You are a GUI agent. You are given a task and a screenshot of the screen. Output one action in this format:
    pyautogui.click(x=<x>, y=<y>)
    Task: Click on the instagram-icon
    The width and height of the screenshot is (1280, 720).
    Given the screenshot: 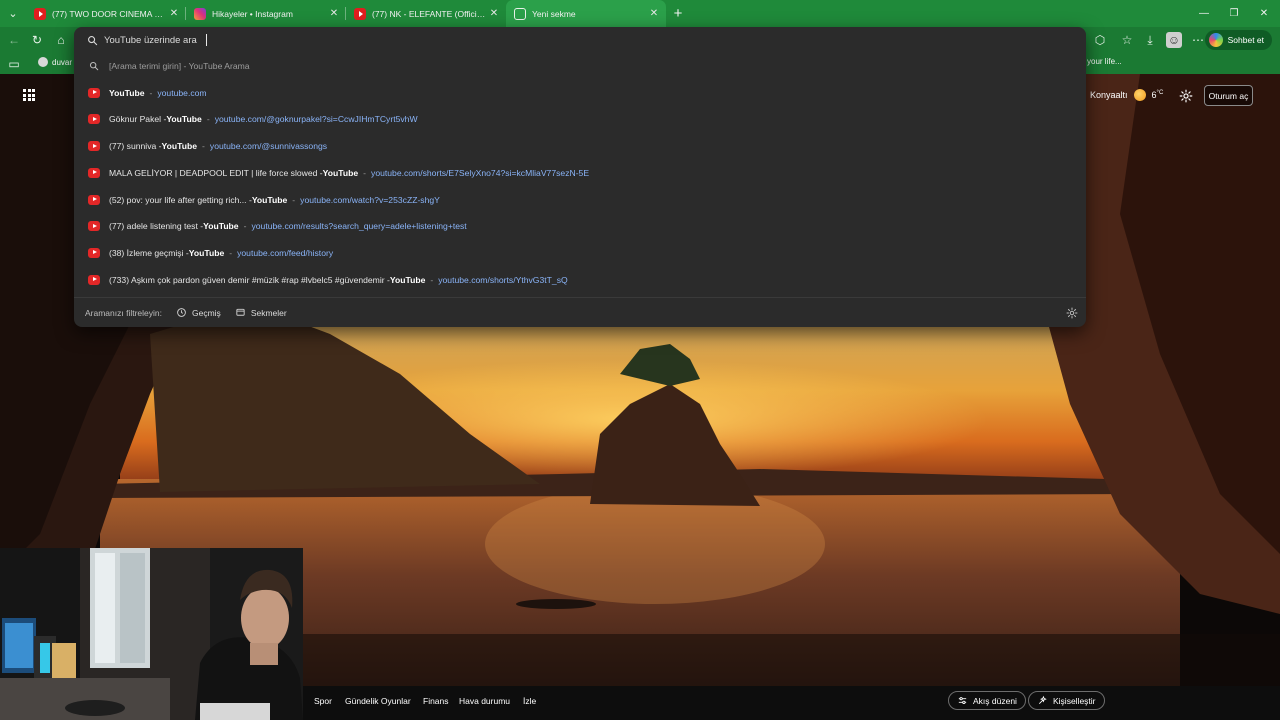 What is the action you would take?
    pyautogui.click(x=200, y=13)
    